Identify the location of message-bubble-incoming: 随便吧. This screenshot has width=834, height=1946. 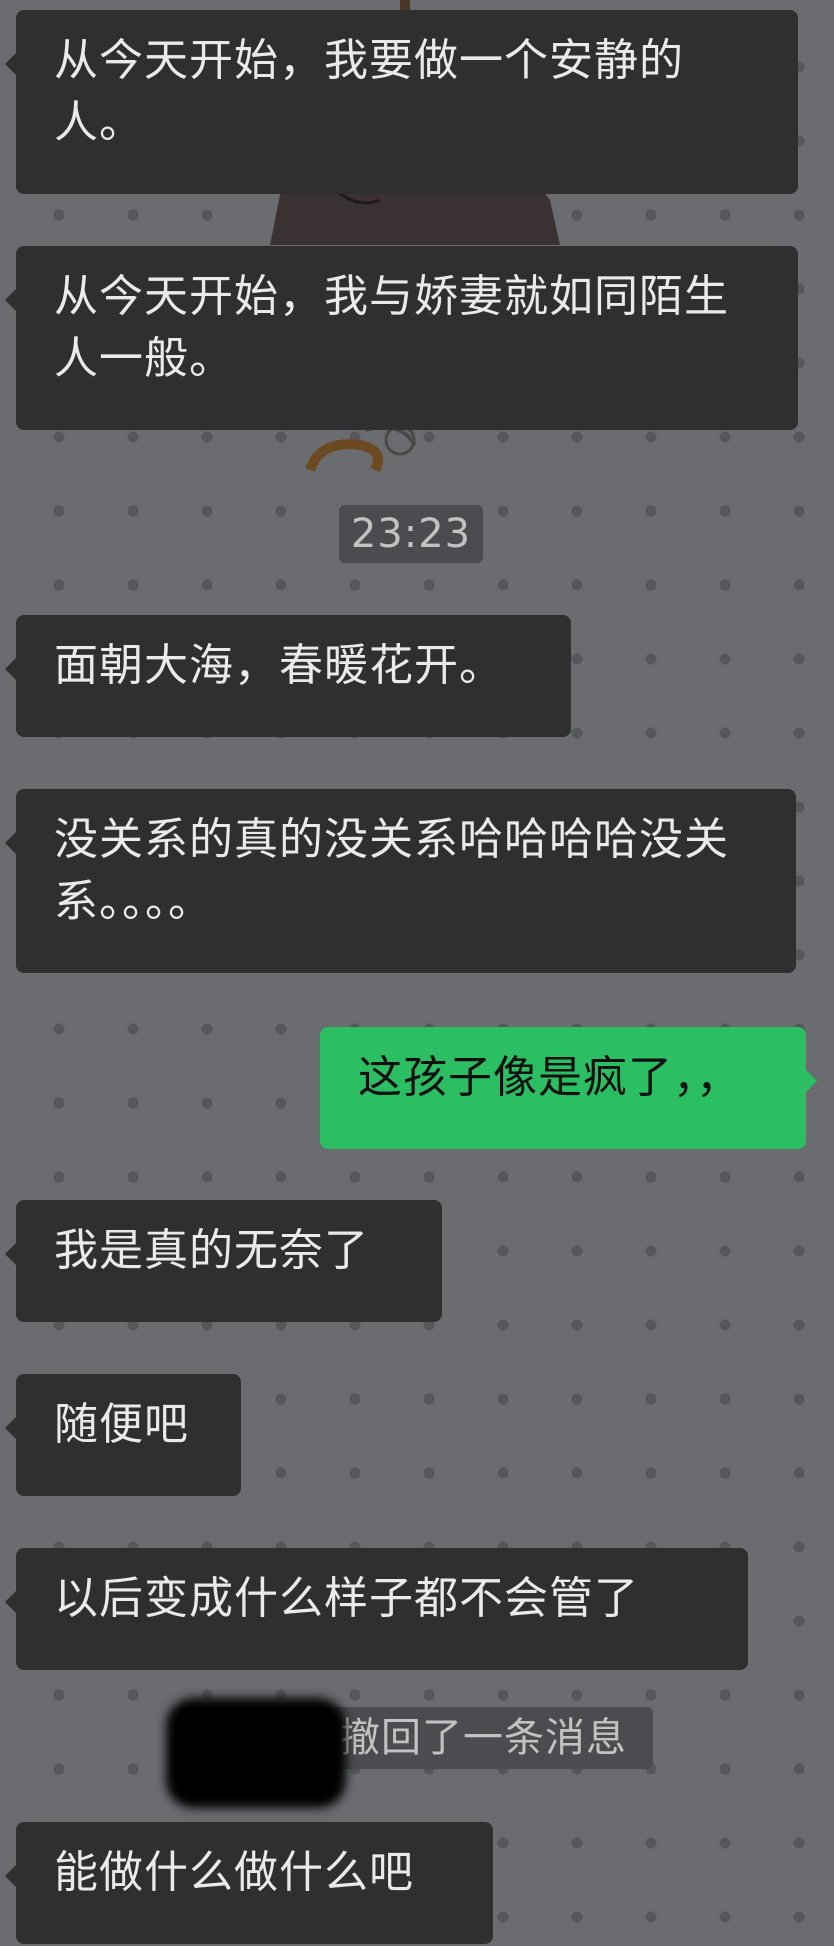
(123, 1435).